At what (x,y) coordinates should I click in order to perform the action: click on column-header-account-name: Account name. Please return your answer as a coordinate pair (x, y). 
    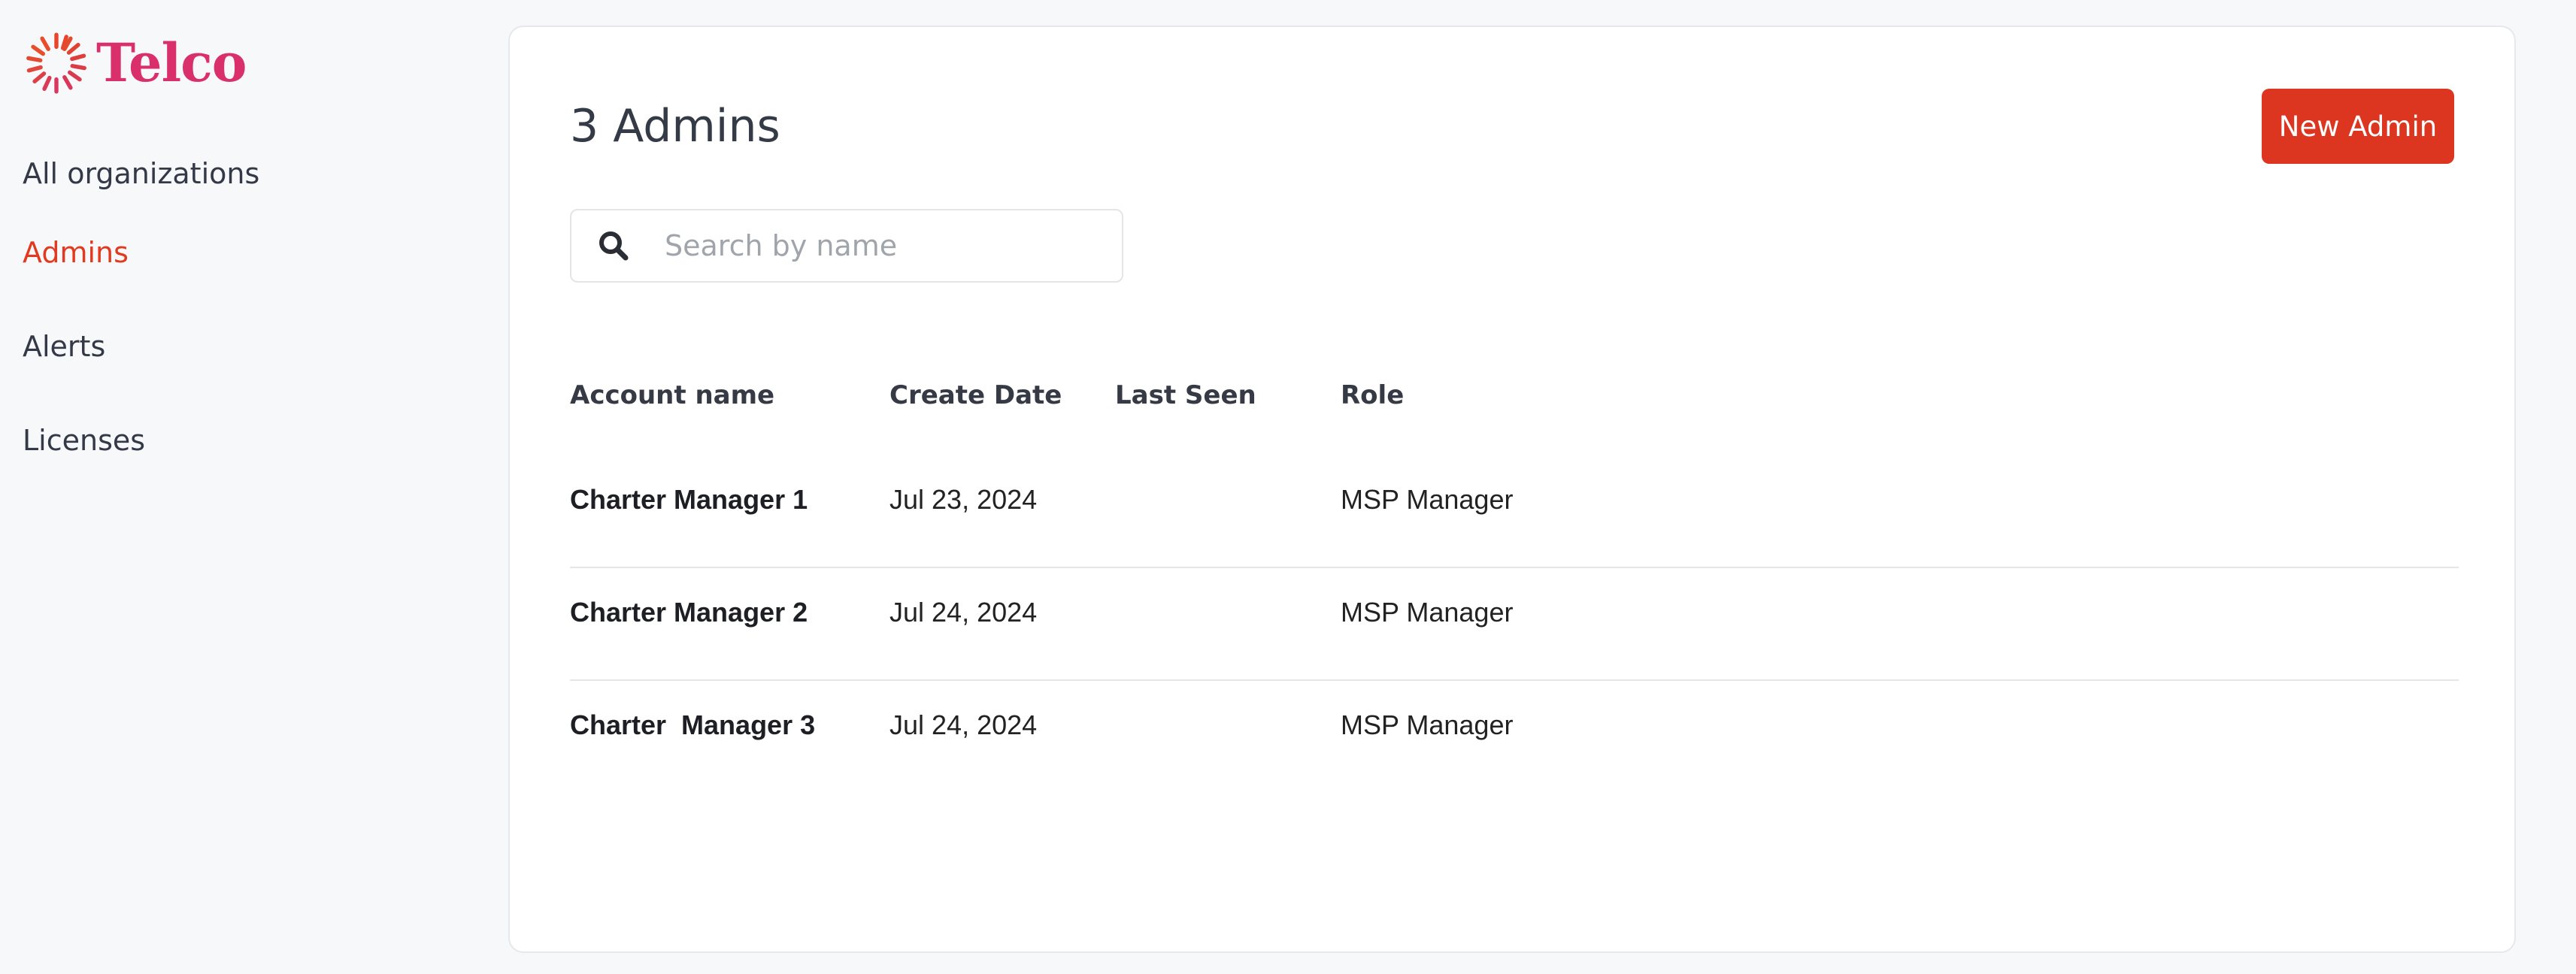
    Looking at the image, I should click on (672, 395).